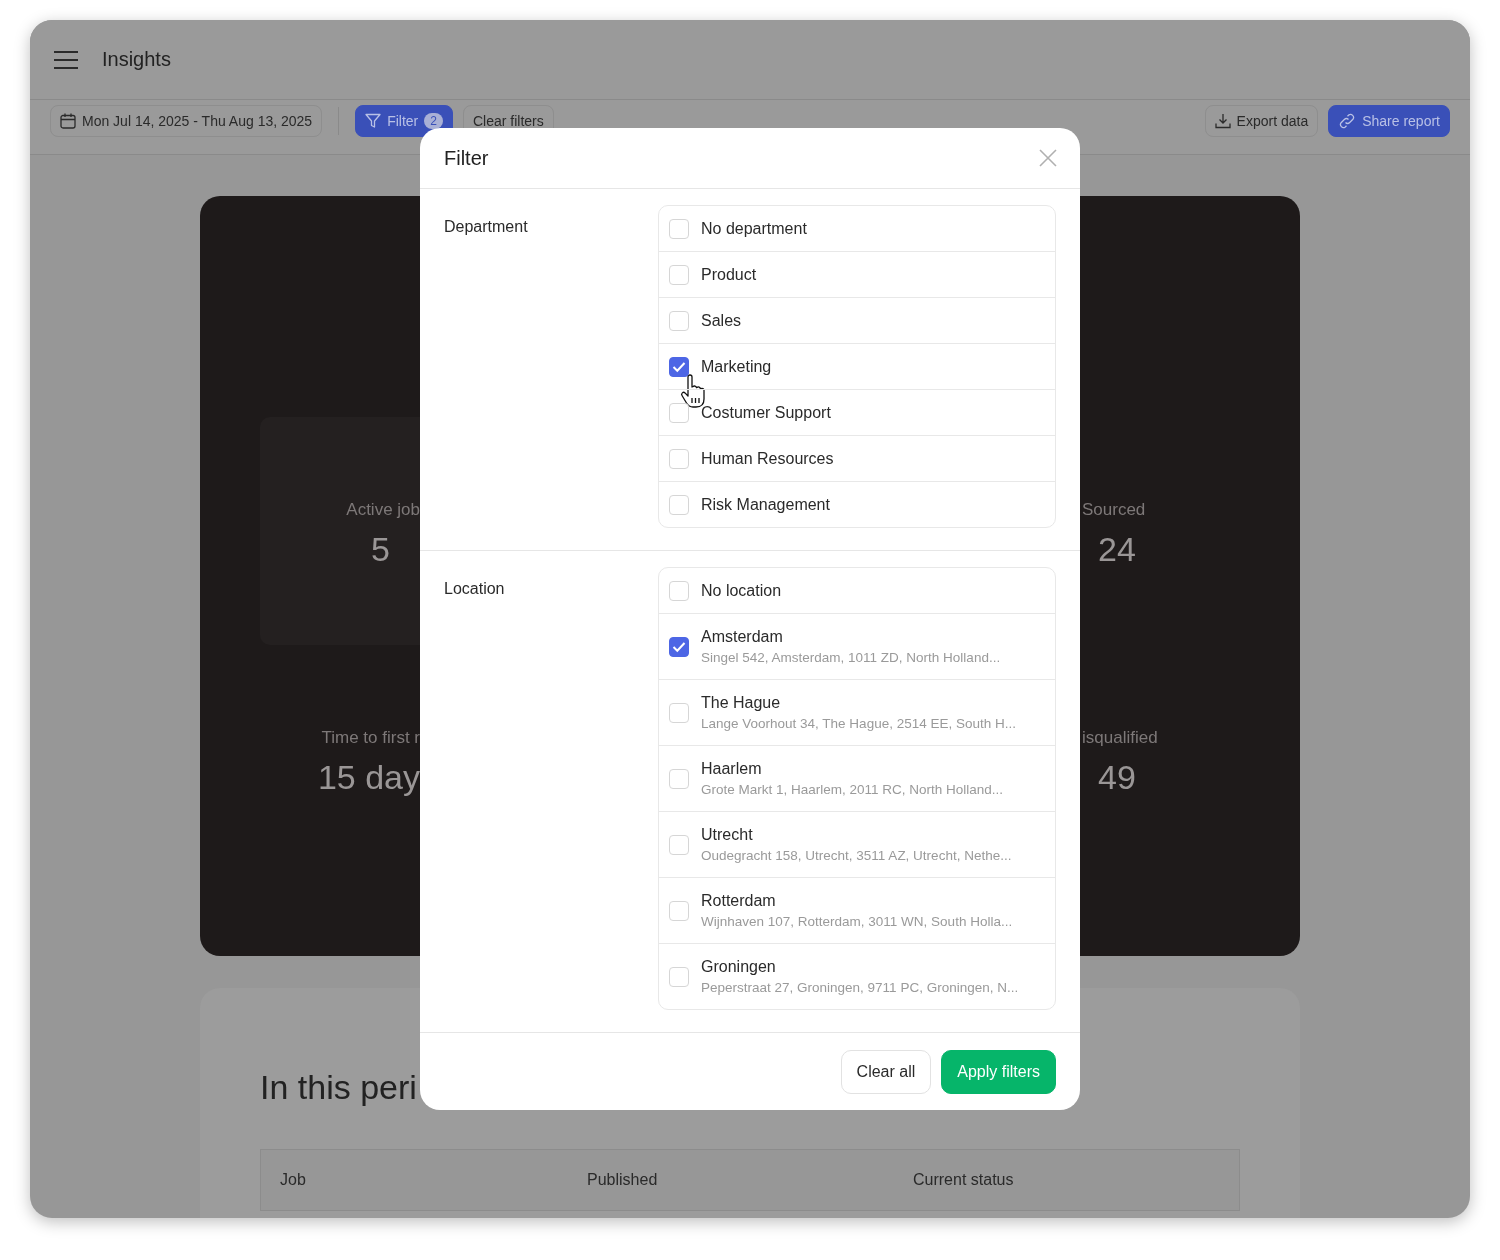 The image size is (1500, 1260). I want to click on option-label: No department, so click(754, 228).